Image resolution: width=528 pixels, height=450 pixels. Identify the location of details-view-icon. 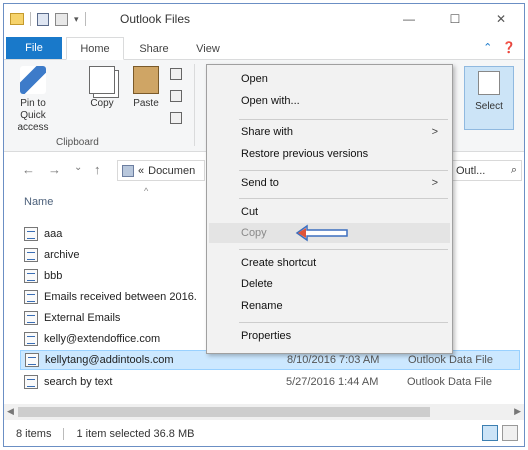
(490, 433).